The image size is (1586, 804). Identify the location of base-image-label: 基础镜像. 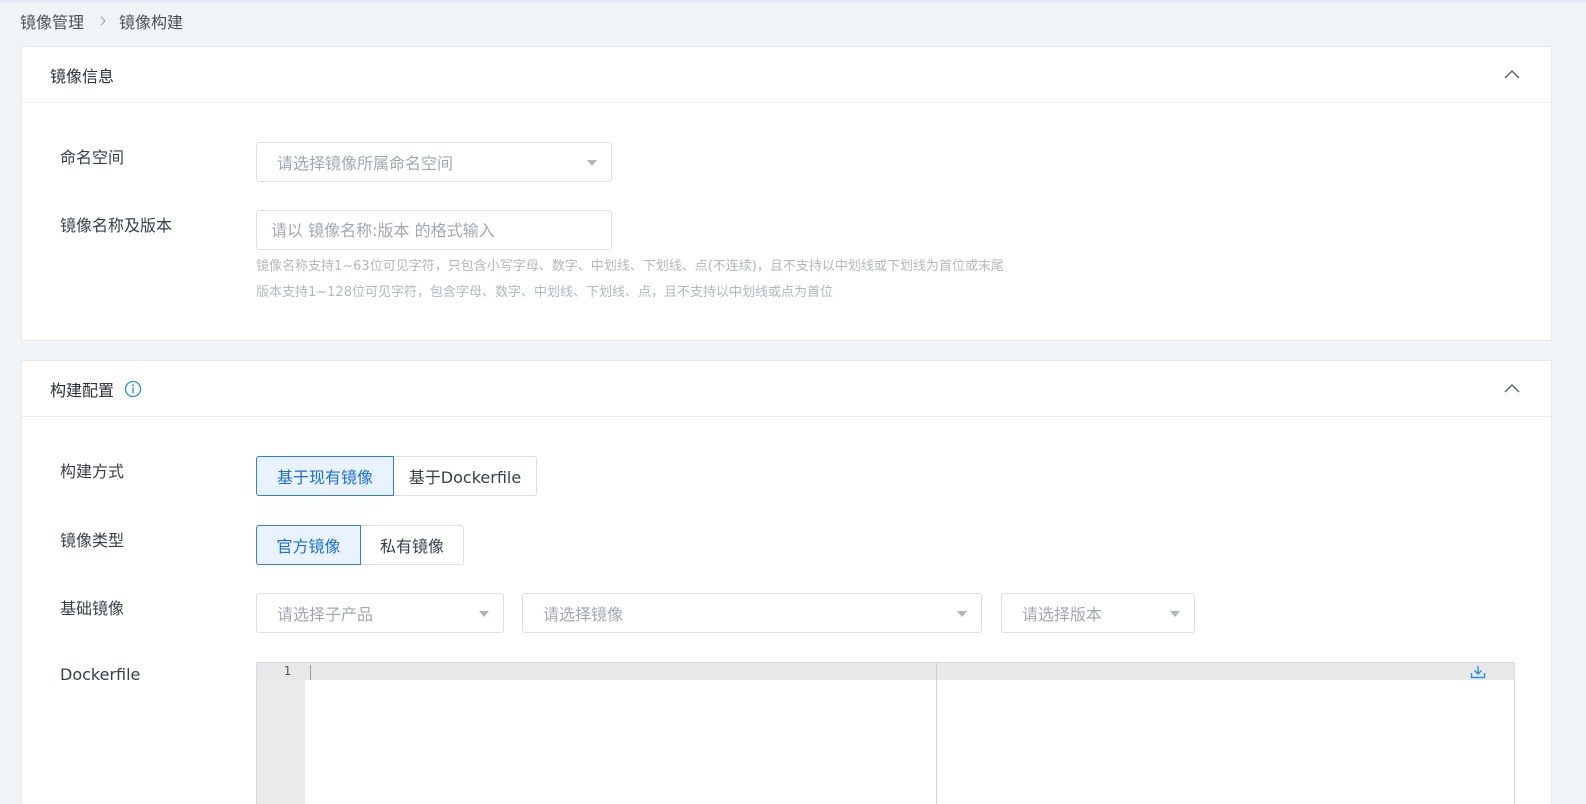
(92, 608).